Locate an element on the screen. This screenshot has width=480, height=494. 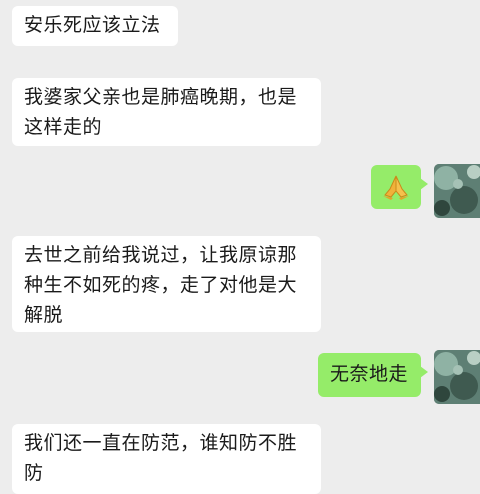
message-text: 去世之前给我说过，让我原谅那种生不如死的疼，走了对他是大解脱 is located at coordinates (161, 285).